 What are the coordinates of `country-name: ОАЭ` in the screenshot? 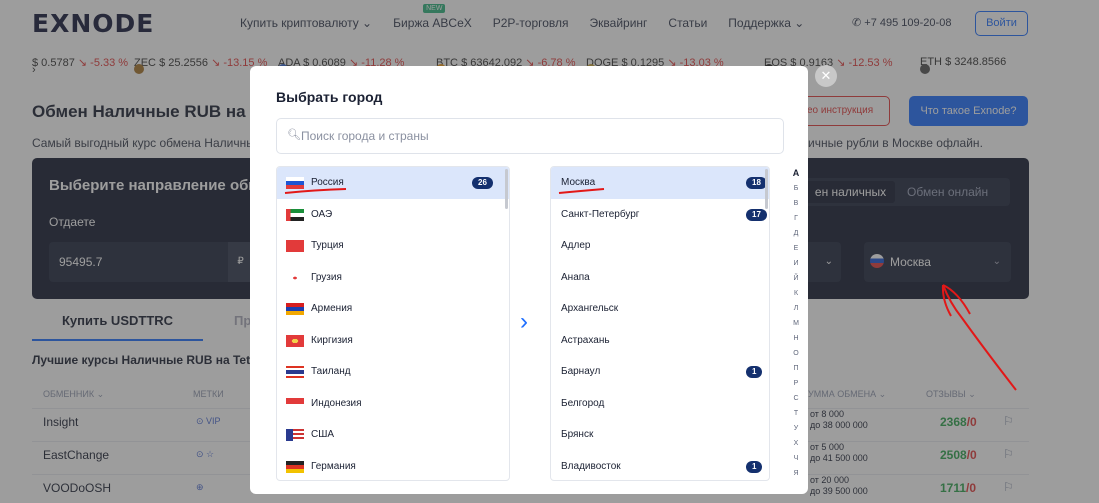 It's located at (322, 214).